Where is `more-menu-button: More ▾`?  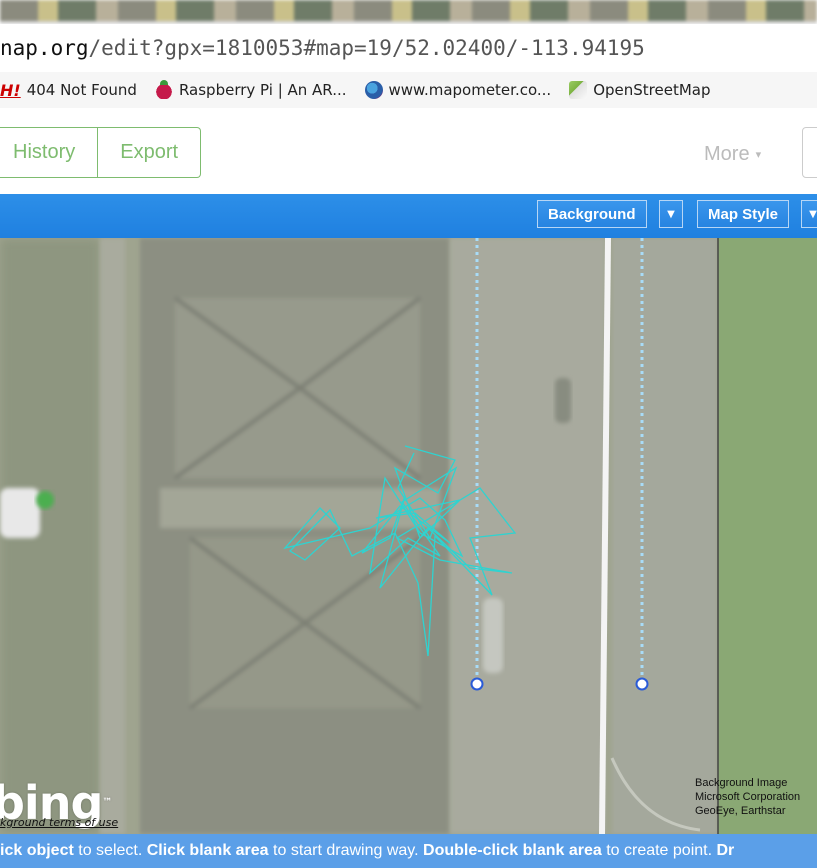 more-menu-button: More ▾ is located at coordinates (732, 154).